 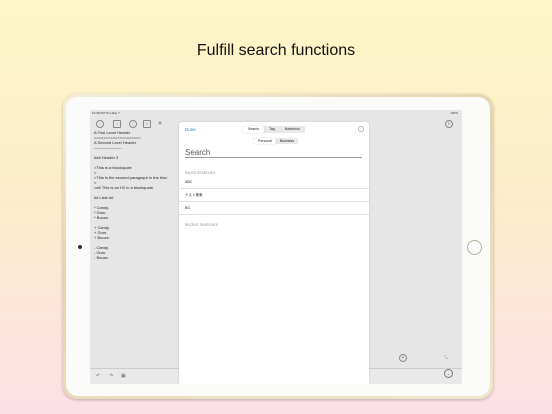 I want to click on mode-segmented-control: Search Tag Notebook, so click(x=274, y=129).